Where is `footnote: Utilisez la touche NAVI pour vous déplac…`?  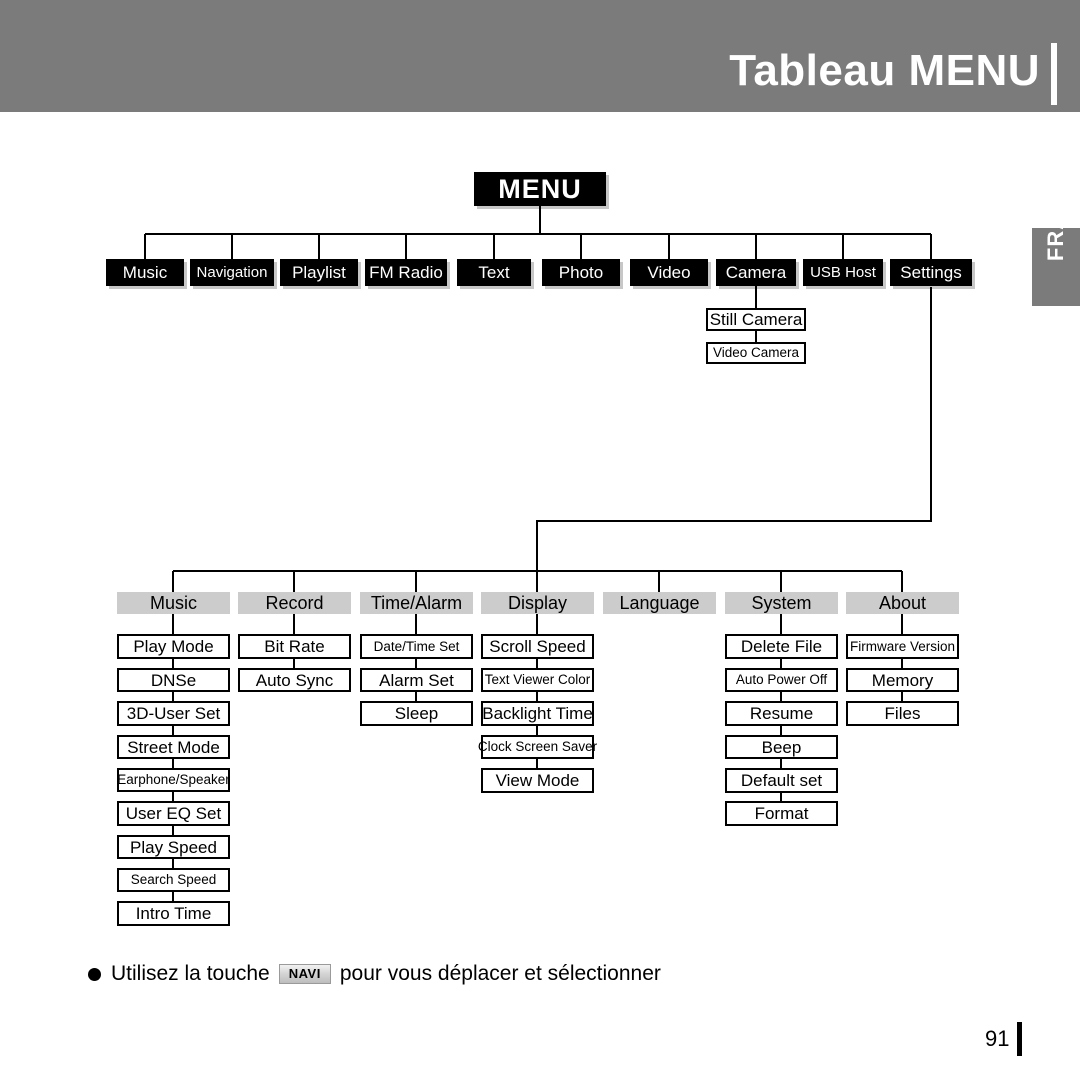
footnote: Utilisez la touche NAVI pour vous déplac… is located at coordinates (374, 974).